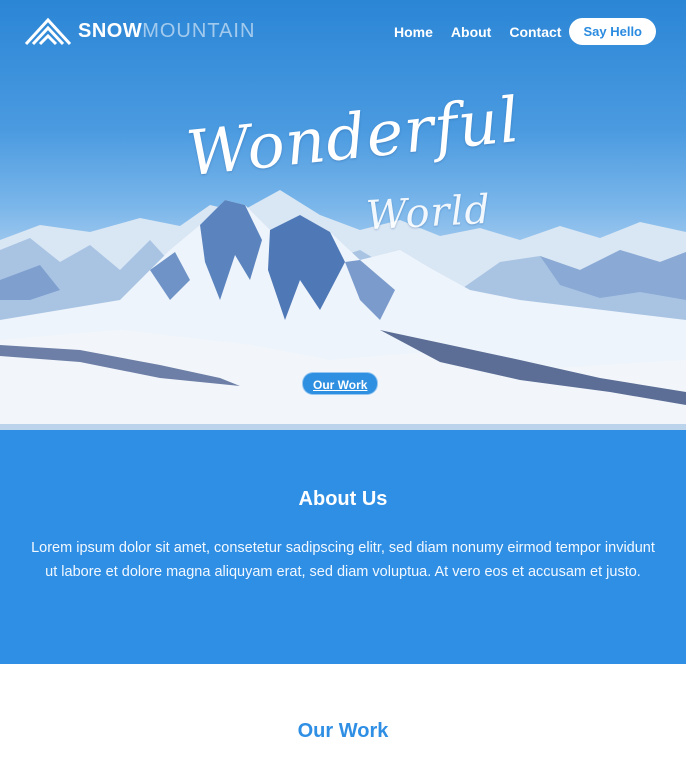 Image resolution: width=686 pixels, height=777 pixels. What do you see at coordinates (428, 213) in the screenshot?
I see `hero-title-line-2: World` at bounding box center [428, 213].